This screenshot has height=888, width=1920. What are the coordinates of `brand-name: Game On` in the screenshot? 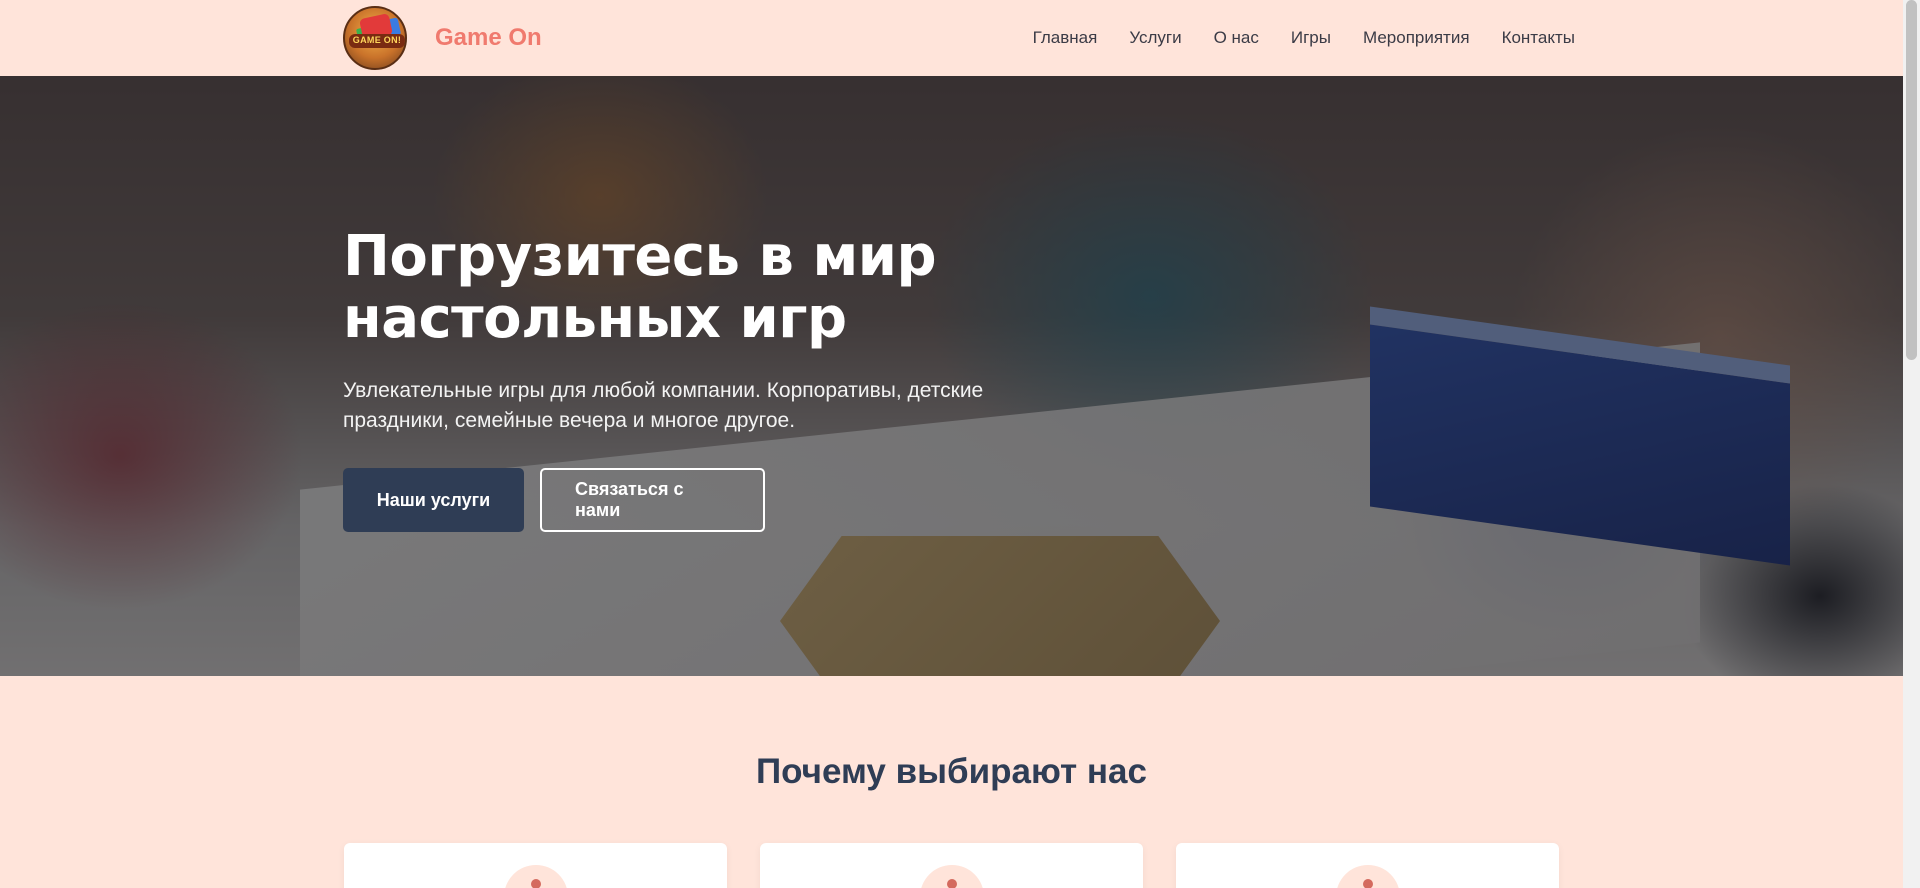 It's located at (488, 38).